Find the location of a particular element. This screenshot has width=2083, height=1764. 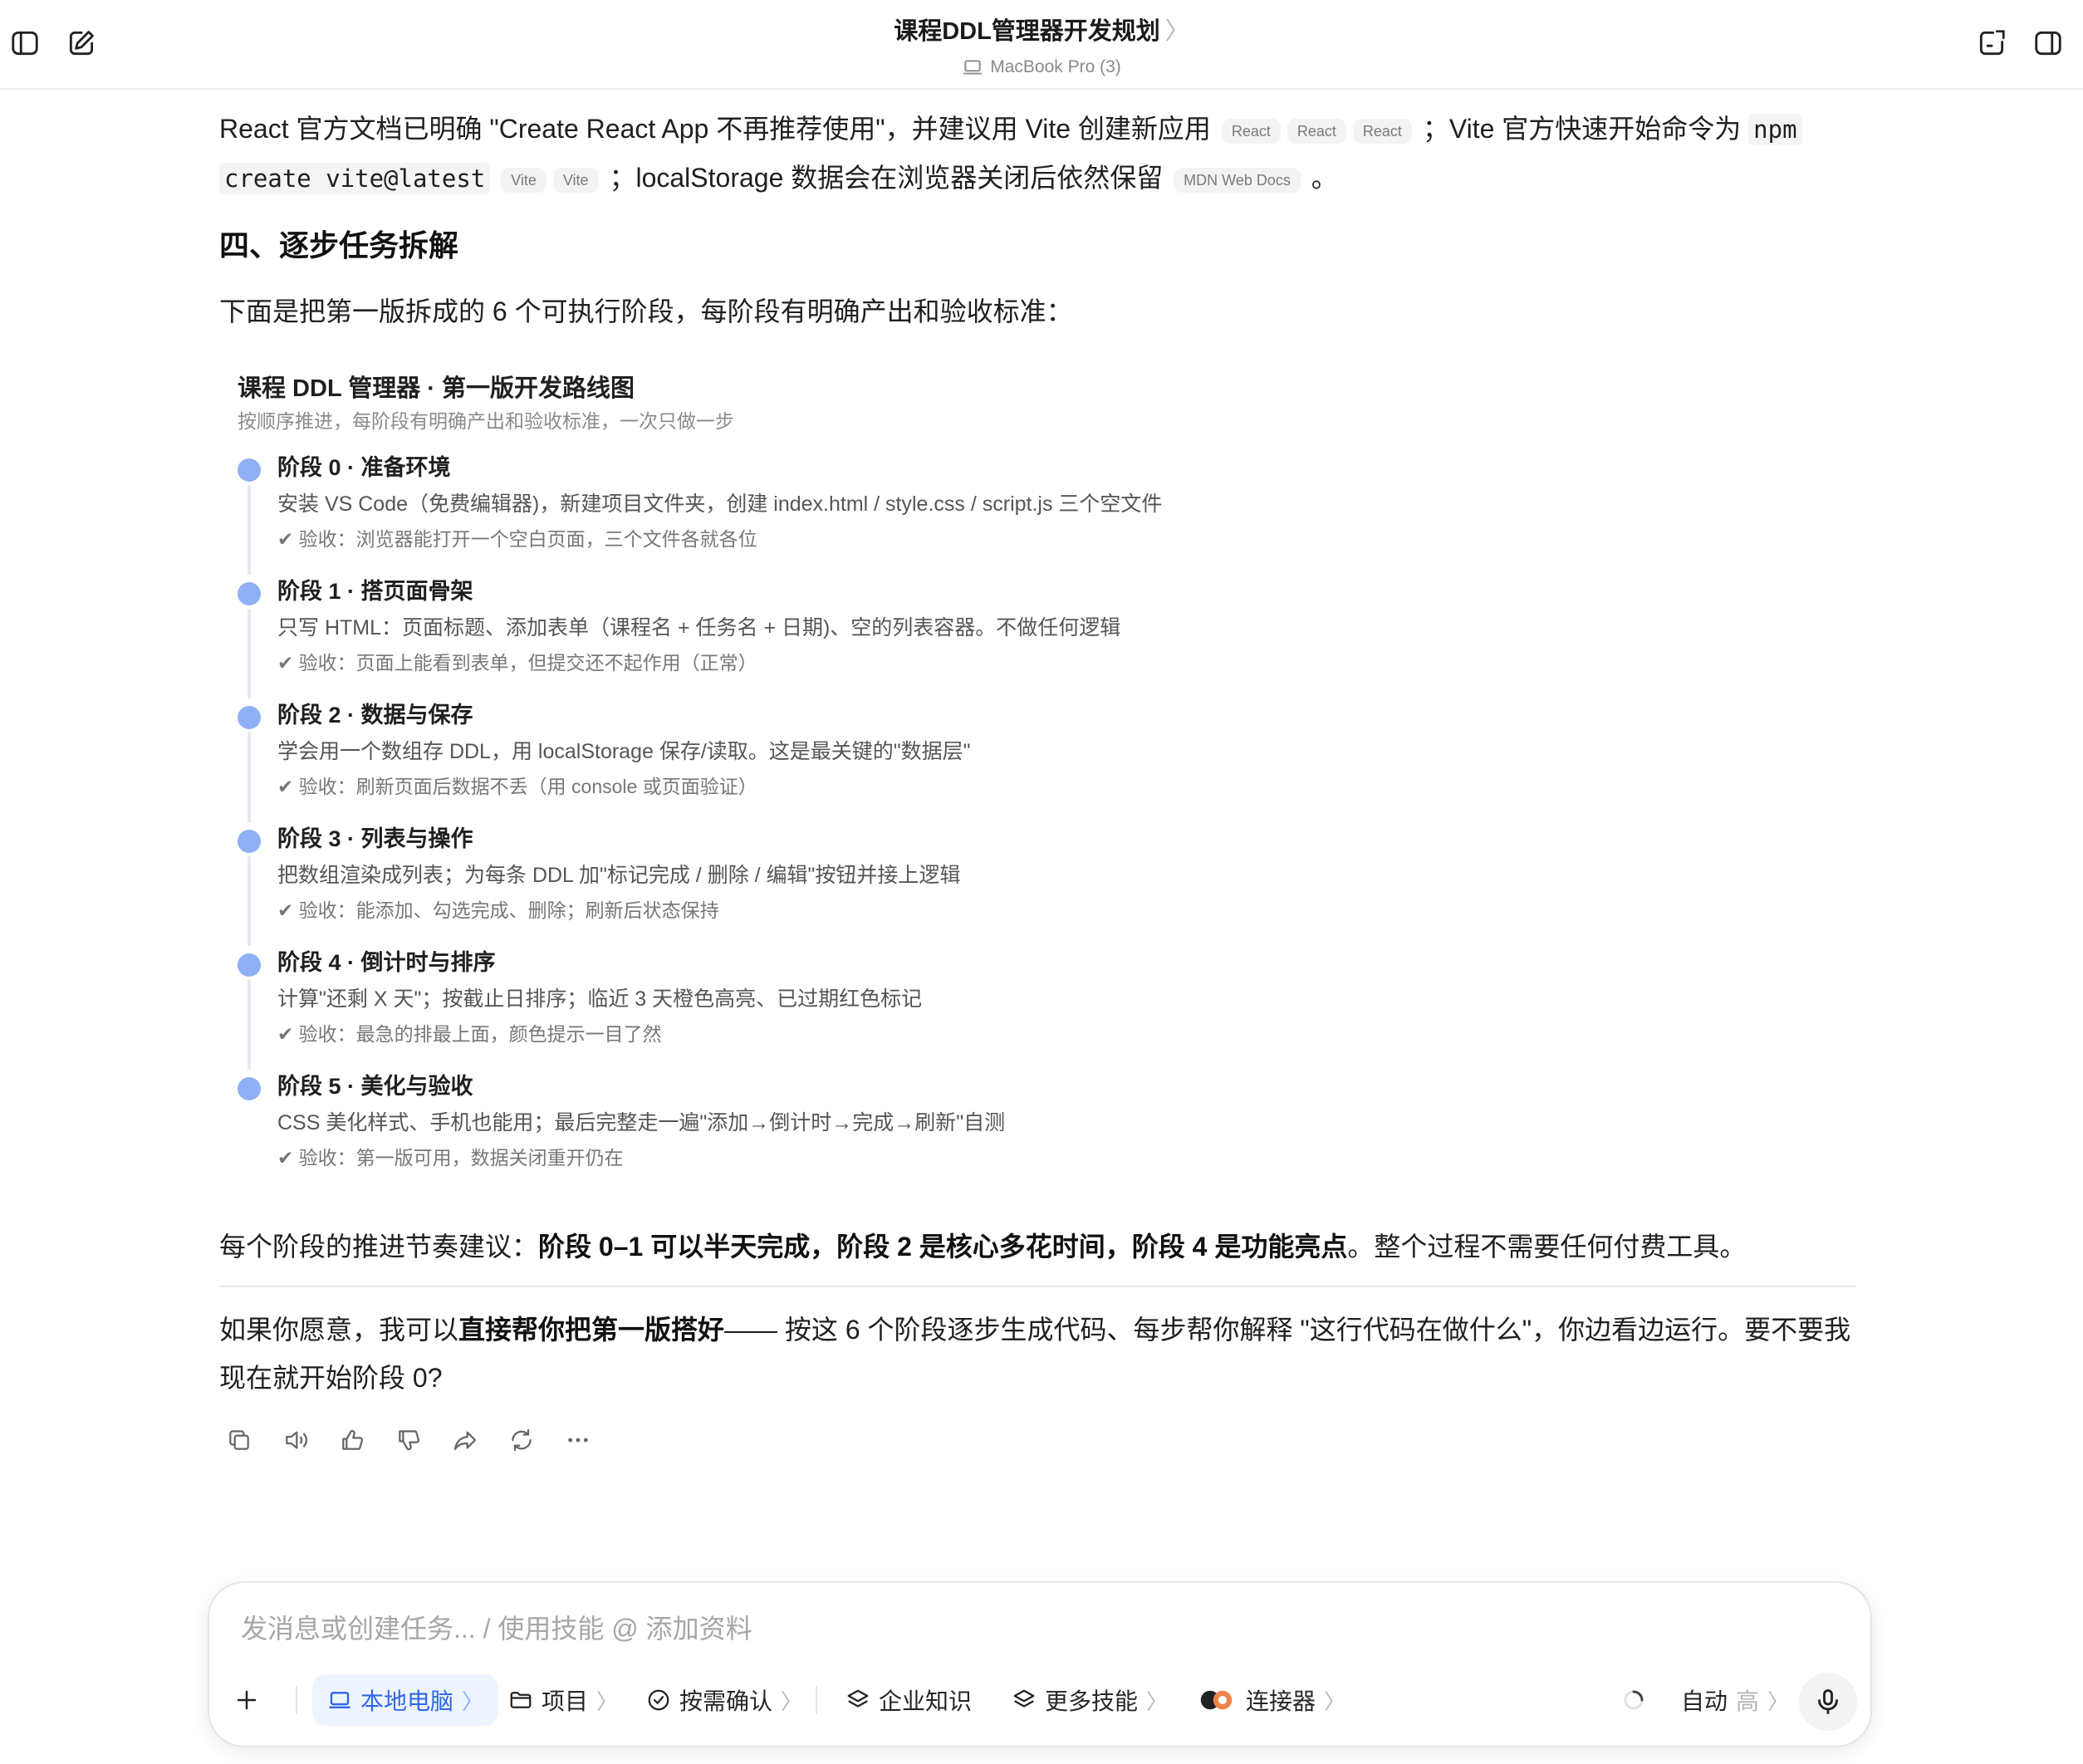

stage-description: CSS 美化样式、手机也能用；最后完整走一遍"添加→倒计时→完成→刷新"自测 is located at coordinates (641, 1122).